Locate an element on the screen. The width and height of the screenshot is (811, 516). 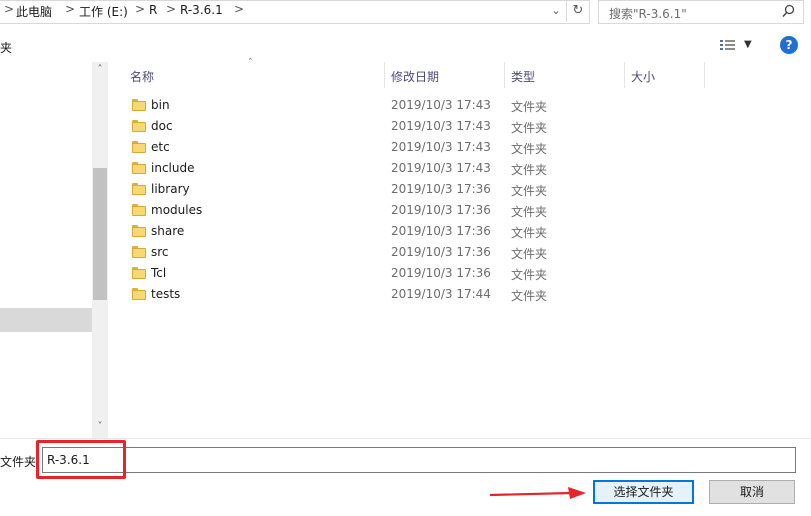
cancel-button: 取消 is located at coordinates (752, 492).